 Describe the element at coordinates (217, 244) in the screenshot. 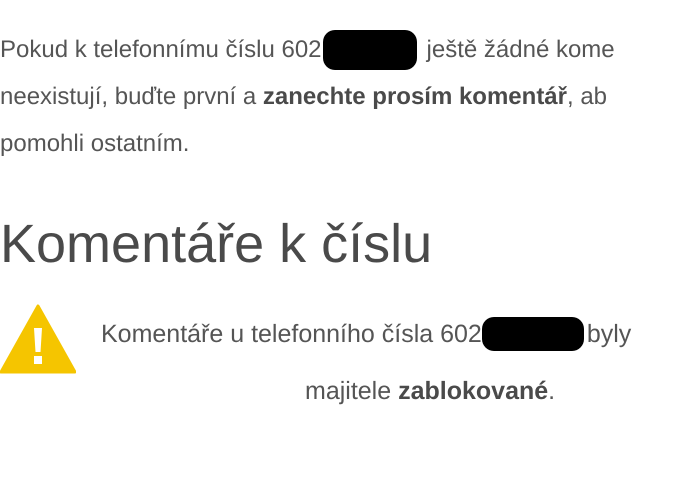

I see `section-heading: Komentáře k číslu` at that location.